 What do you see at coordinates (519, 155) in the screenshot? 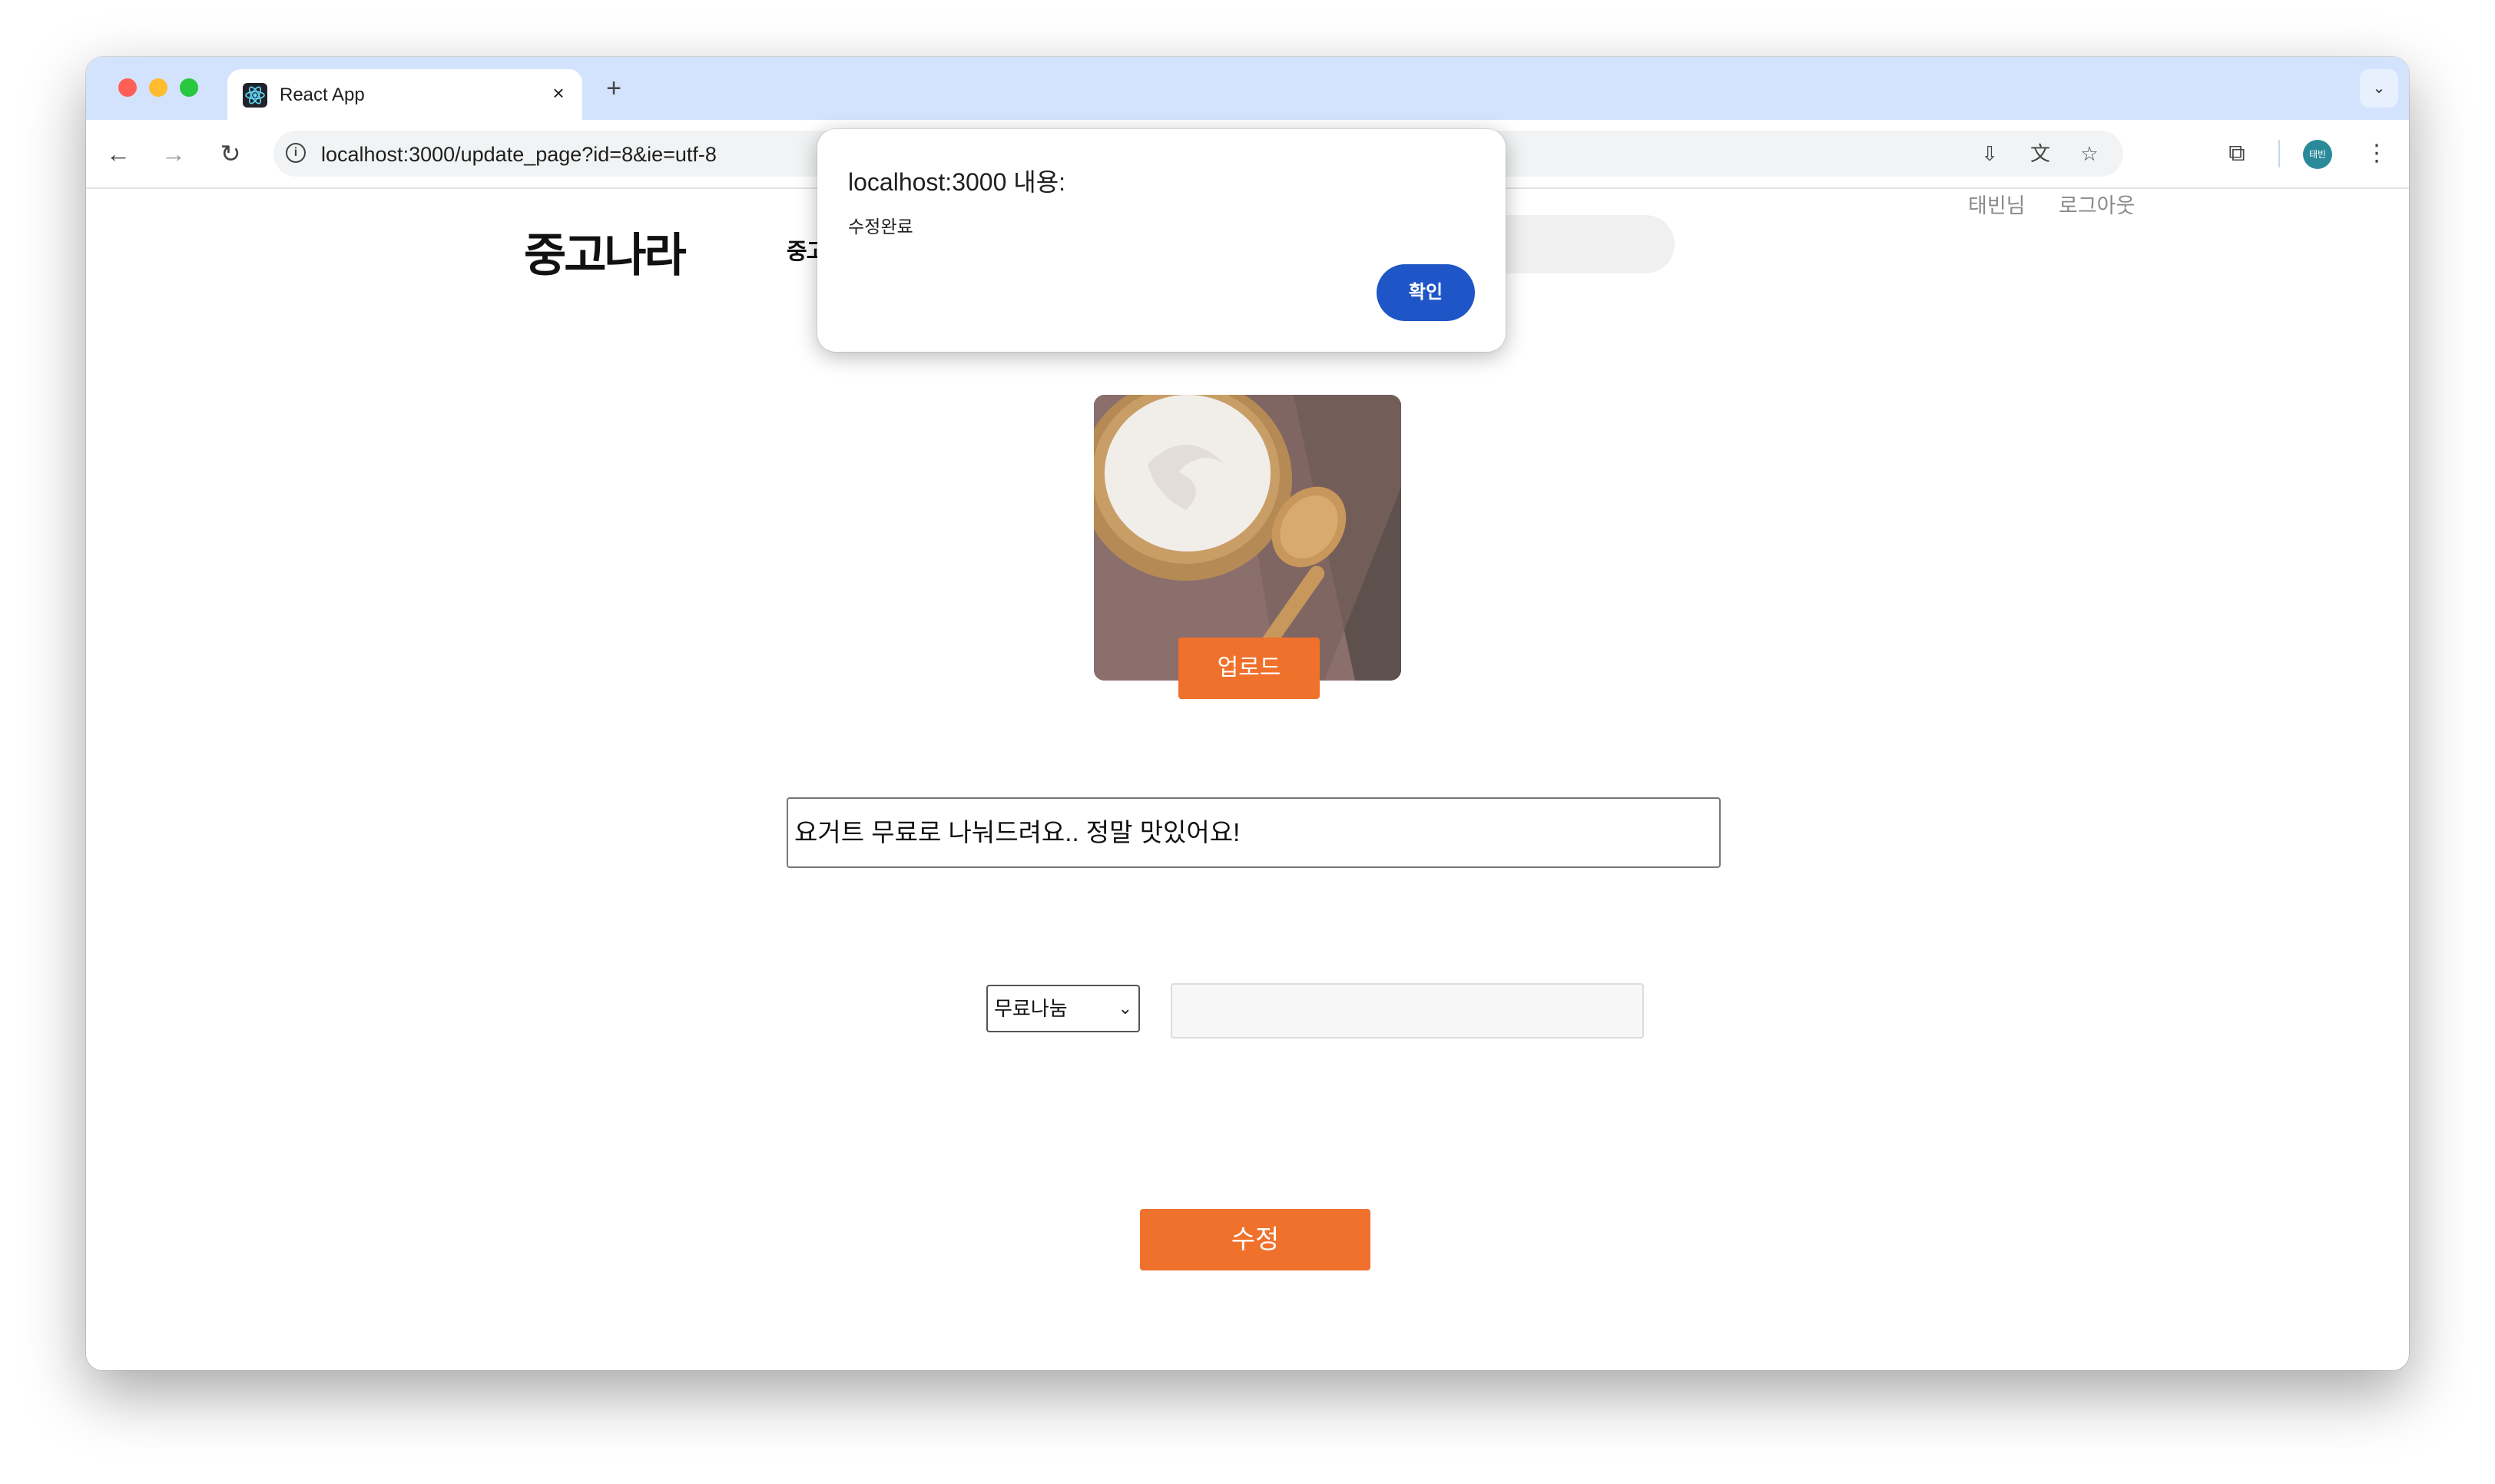
I see `url-text: localhost:3000/update_page?id=8&ie=utf-8` at bounding box center [519, 155].